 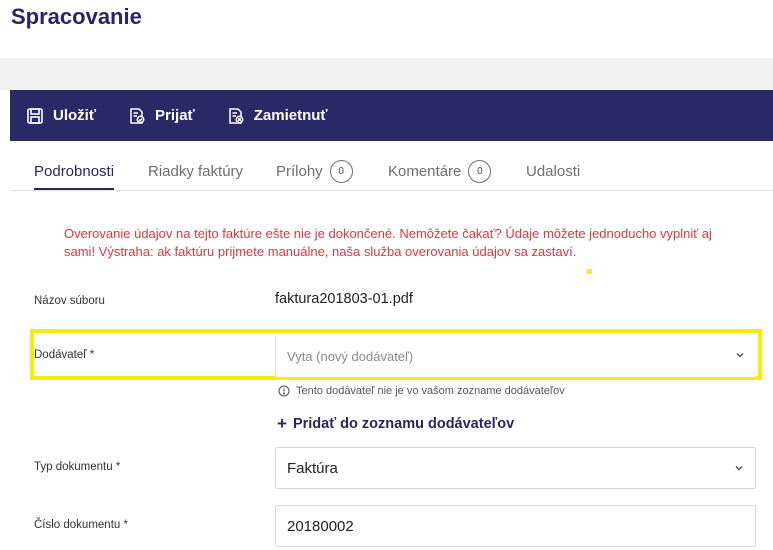 I want to click on tab-label: Prílohy, so click(x=299, y=171).